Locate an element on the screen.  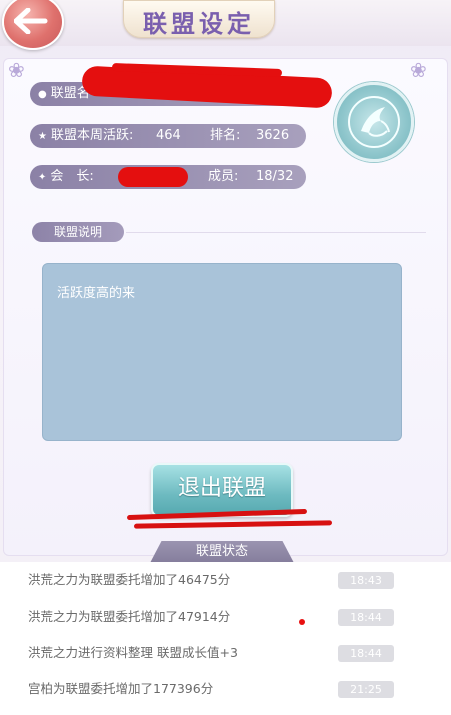
title-plate: 联盟设定 is located at coordinates (199, 19).